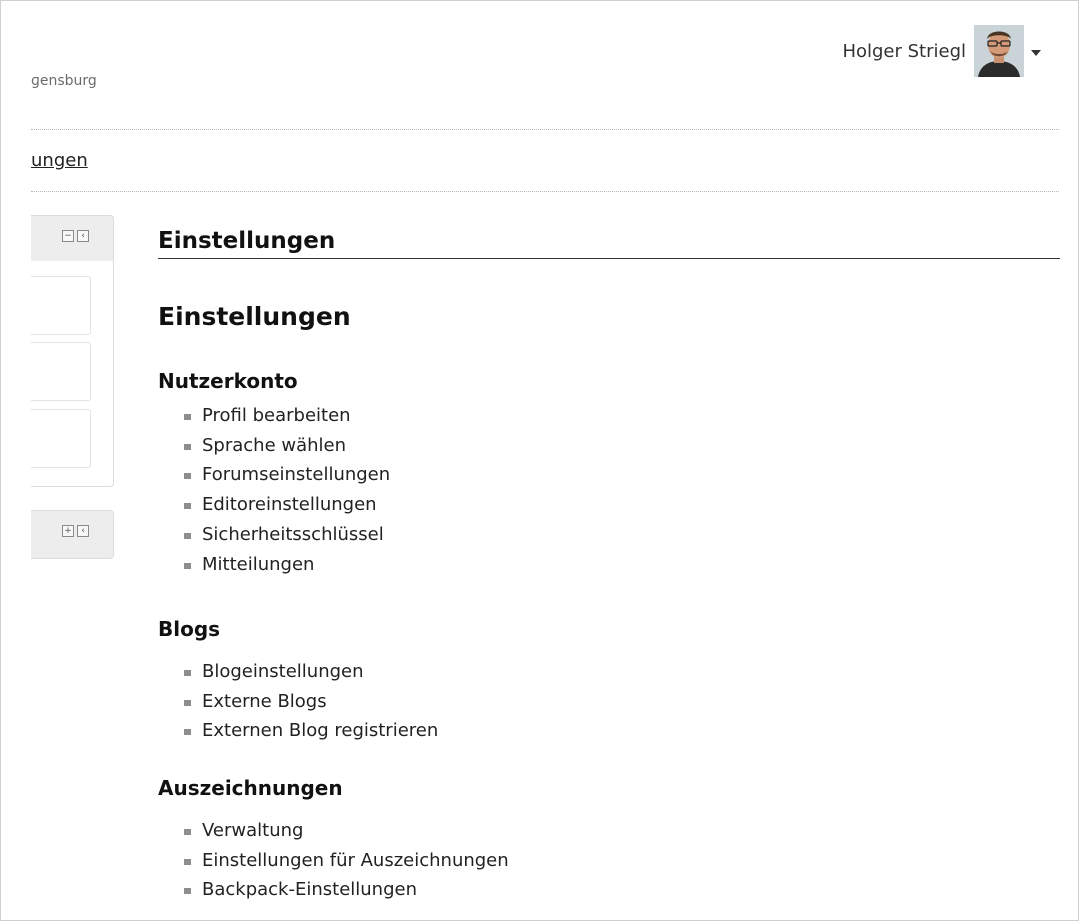  What do you see at coordinates (68, 531) in the screenshot?
I see `plus-icon: +` at bounding box center [68, 531].